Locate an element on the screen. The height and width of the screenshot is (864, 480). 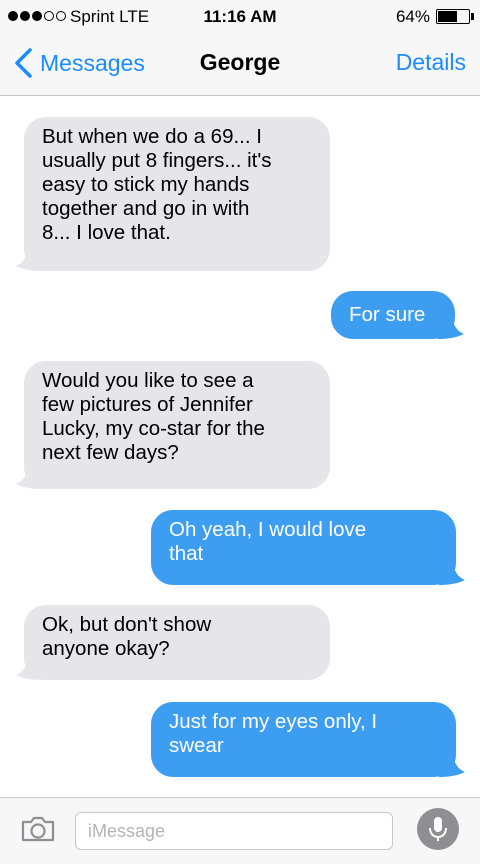
message-text: For sure is located at coordinates (387, 314).